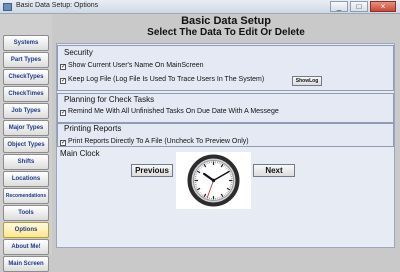 The image size is (400, 272). I want to click on close-button: ×, so click(383, 6).